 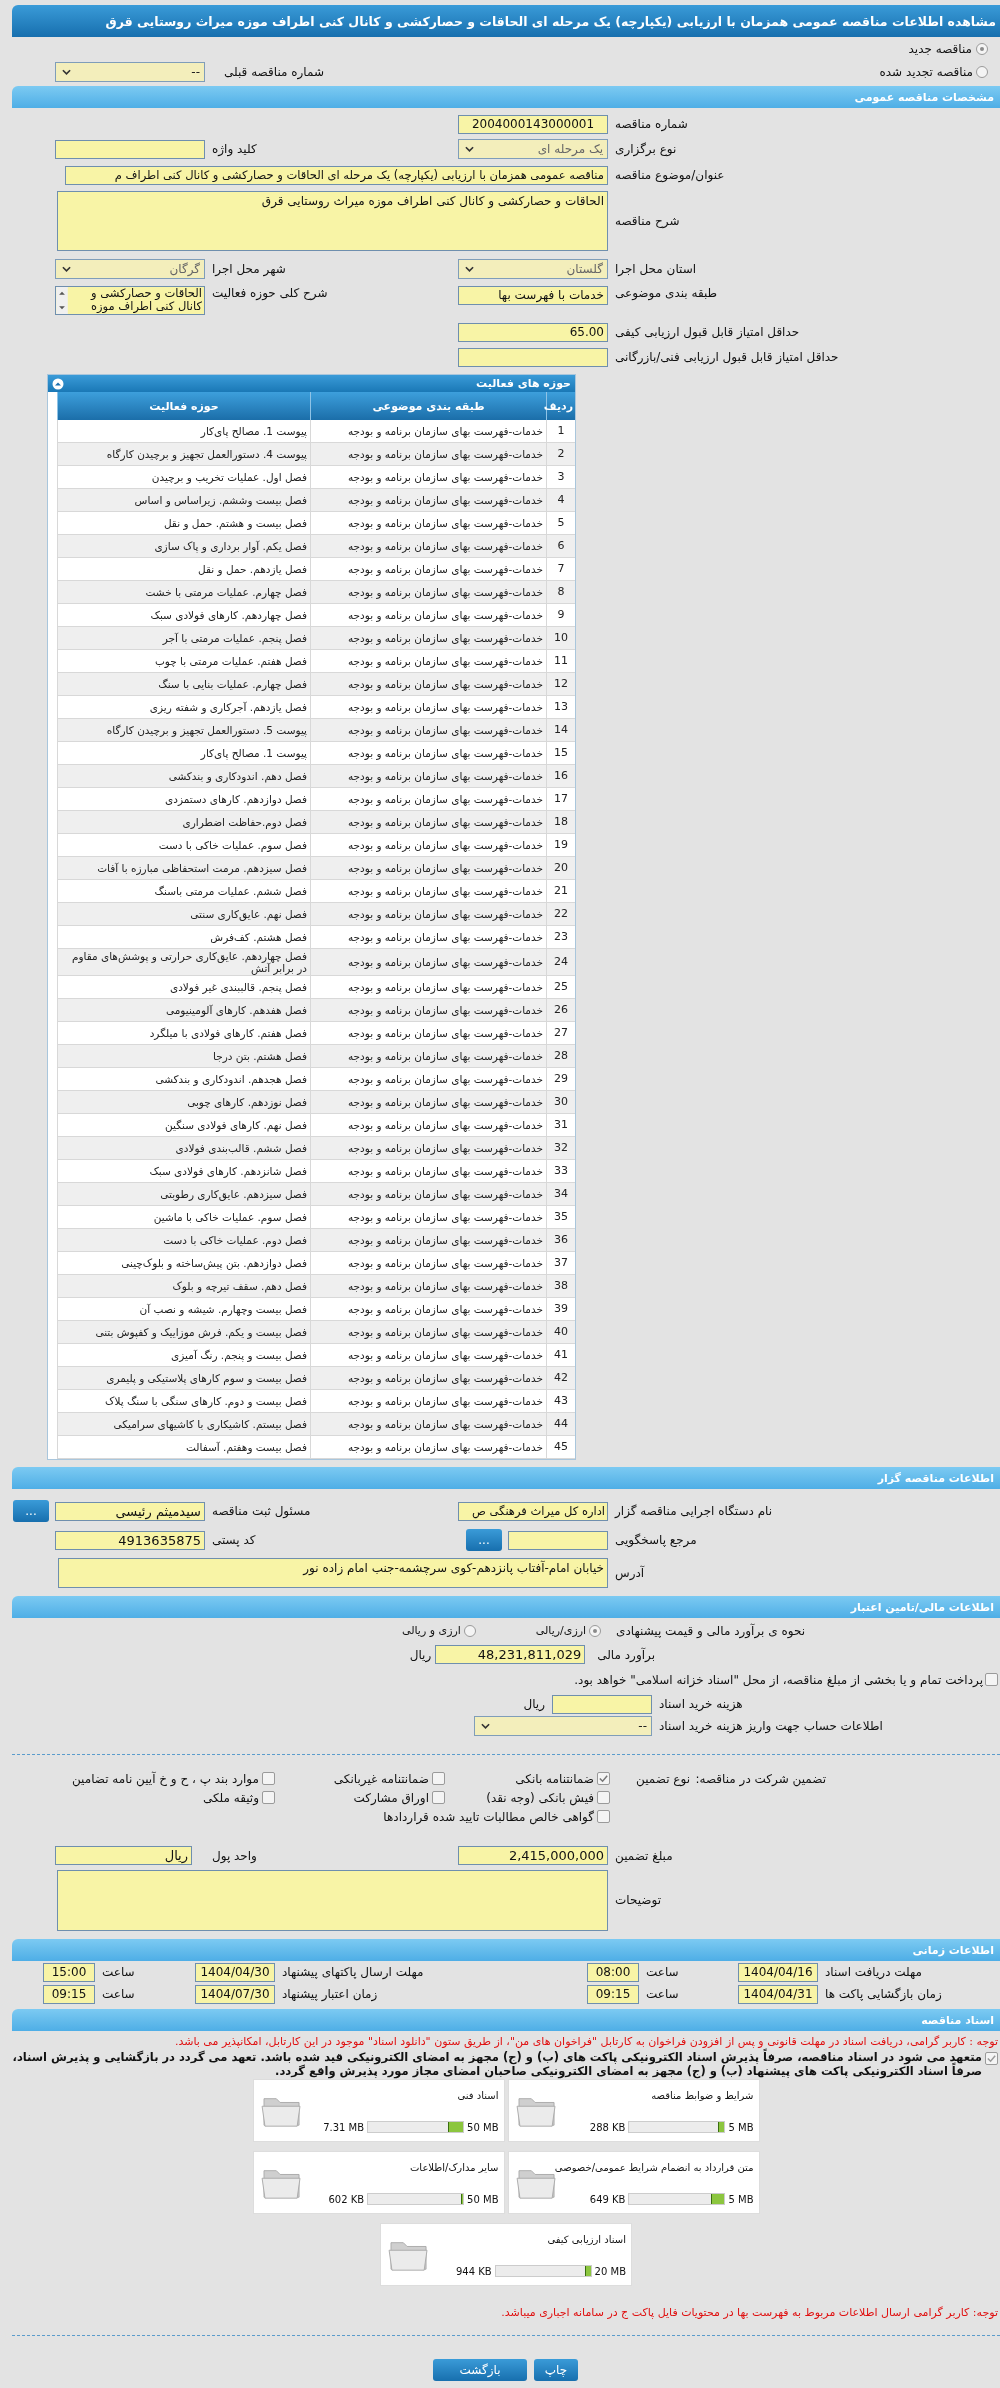 What do you see at coordinates (760, 1780) in the screenshot?
I see `field-label: تضمین شرکت در مناقصه:` at bounding box center [760, 1780].